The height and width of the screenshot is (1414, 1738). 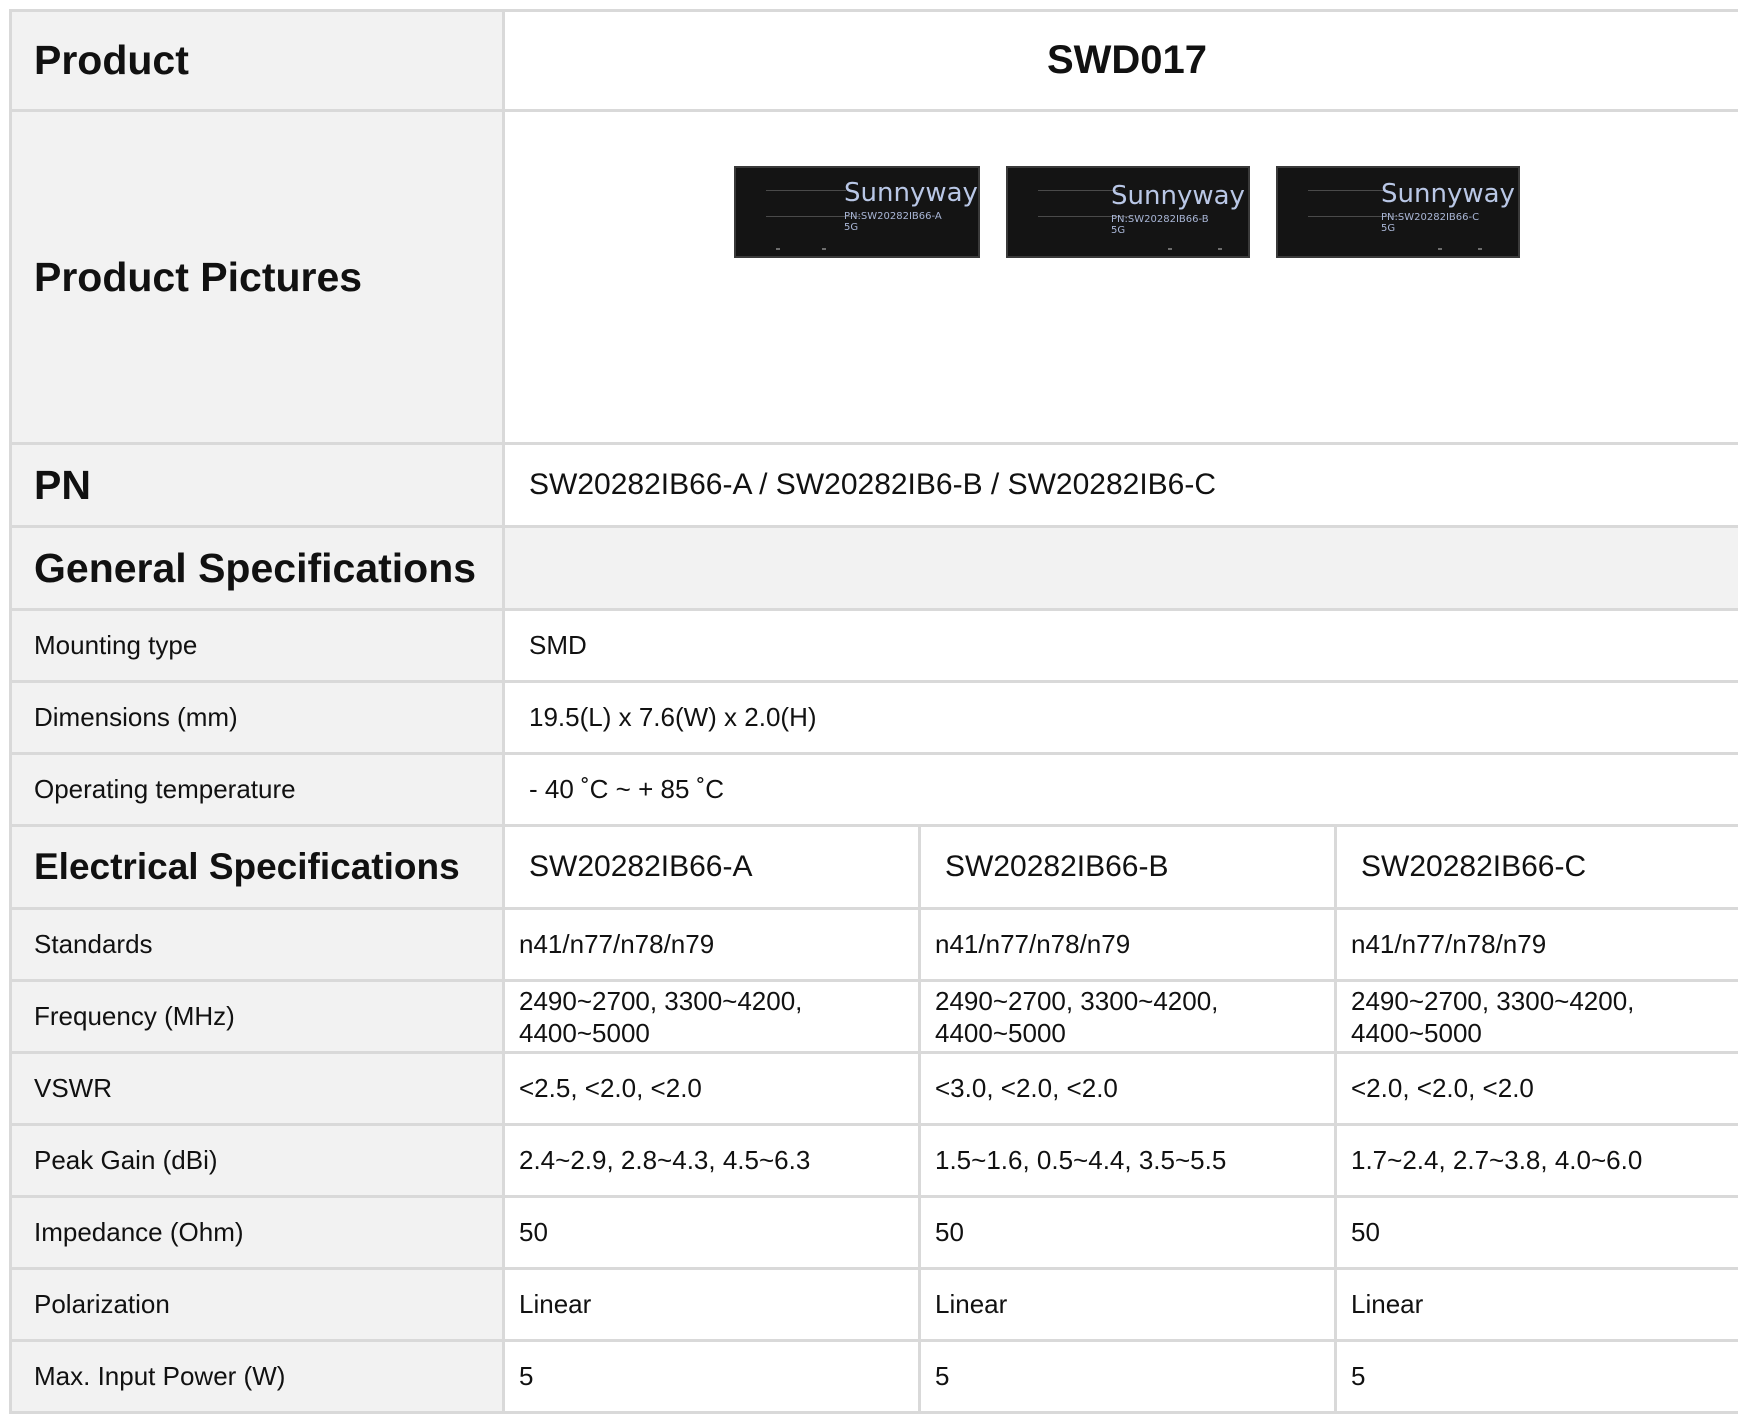 I want to click on peak-gain-value-a: 2.4~2.9, 2.8~4.3, 4.5~6.3, so click(x=712, y=1161).